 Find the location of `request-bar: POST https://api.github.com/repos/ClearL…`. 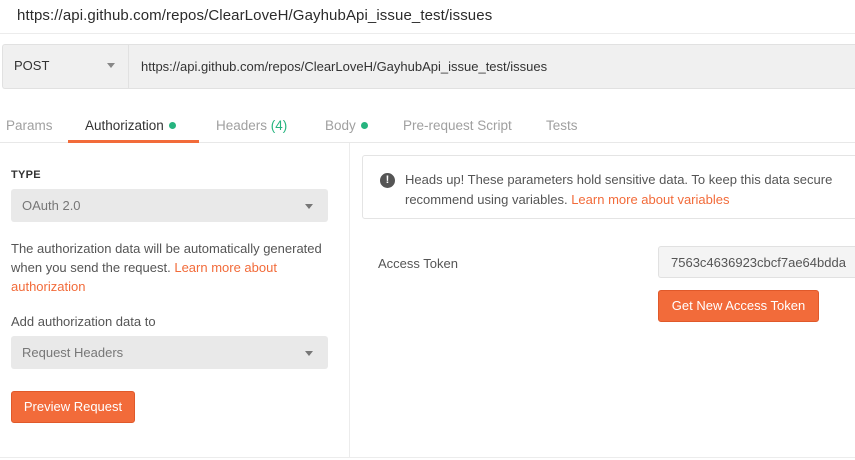

request-bar: POST https://api.github.com/repos/ClearL… is located at coordinates (428, 66).